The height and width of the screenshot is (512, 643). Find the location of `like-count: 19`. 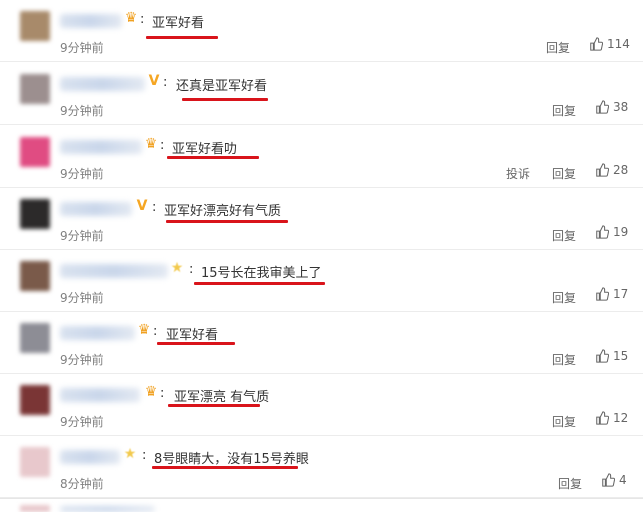

like-count: 19 is located at coordinates (621, 232).